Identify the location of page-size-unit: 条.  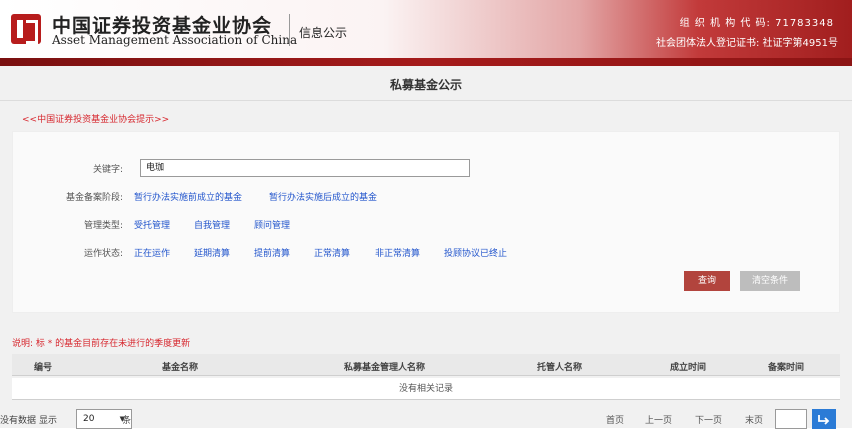
(127, 421).